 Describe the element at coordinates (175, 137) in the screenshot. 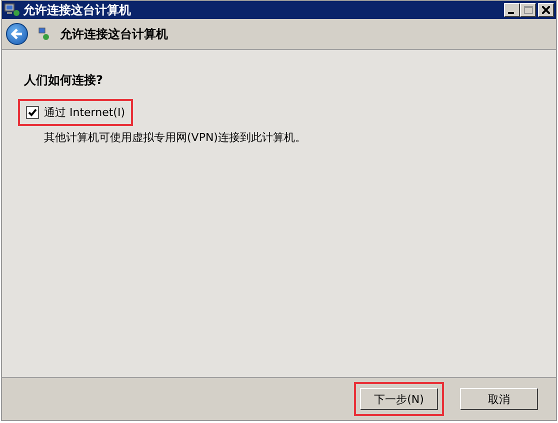

I see `option-description: 其他计算机可使用虚拟专用网(VPN)连接到此计算机。` at that location.